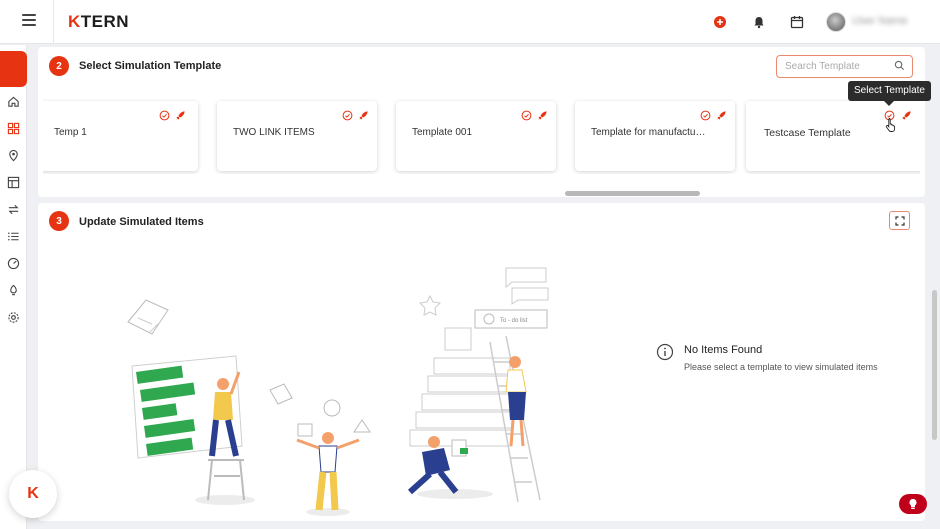 The height and width of the screenshot is (529, 940). I want to click on user-name: User Name, so click(880, 21).